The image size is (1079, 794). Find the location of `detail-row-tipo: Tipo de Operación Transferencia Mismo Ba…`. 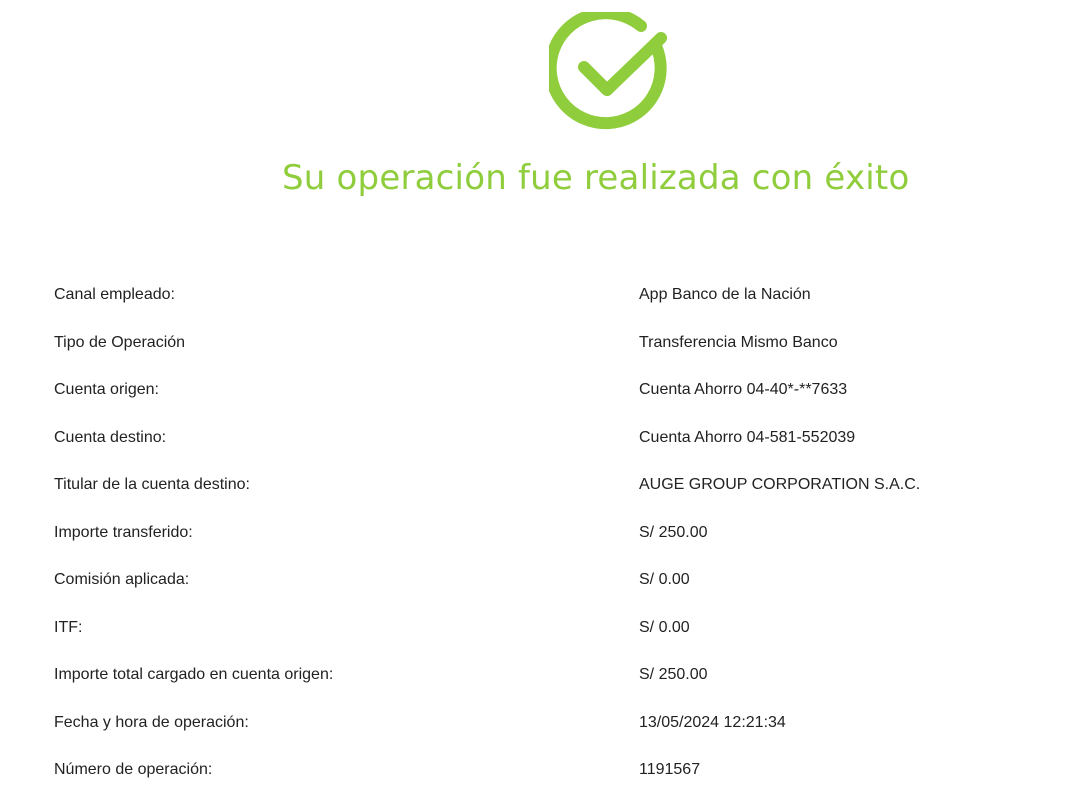

detail-row-tipo: Tipo de Operación Transferencia Mismo Ba… is located at coordinates (539, 343).